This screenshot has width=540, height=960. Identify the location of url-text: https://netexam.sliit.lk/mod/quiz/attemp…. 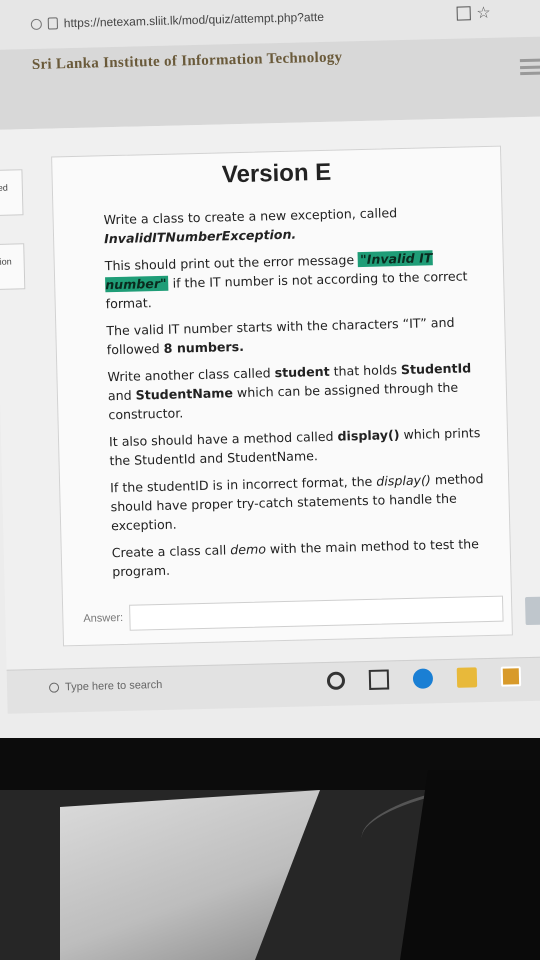
(194, 20).